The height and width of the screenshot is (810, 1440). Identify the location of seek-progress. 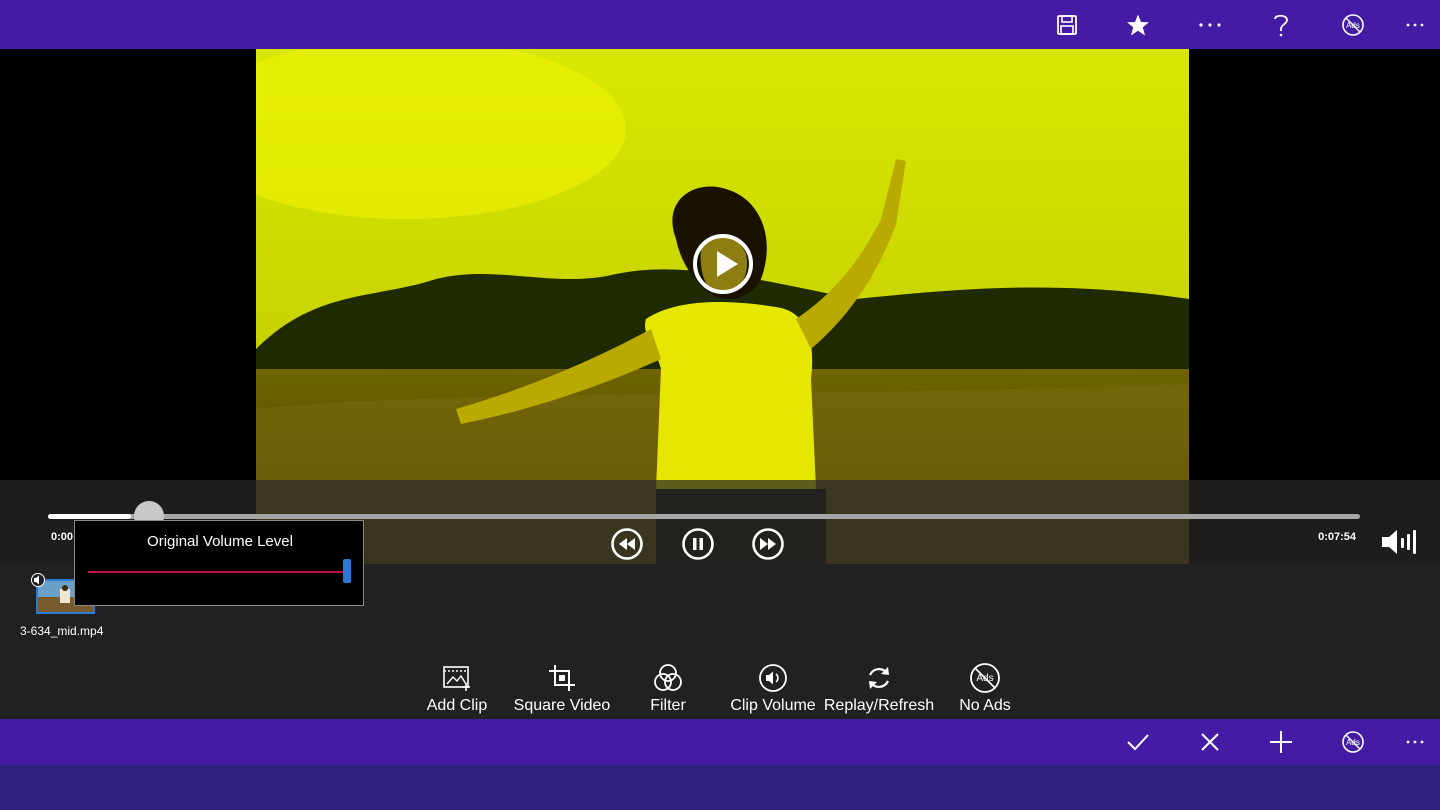
(89, 516).